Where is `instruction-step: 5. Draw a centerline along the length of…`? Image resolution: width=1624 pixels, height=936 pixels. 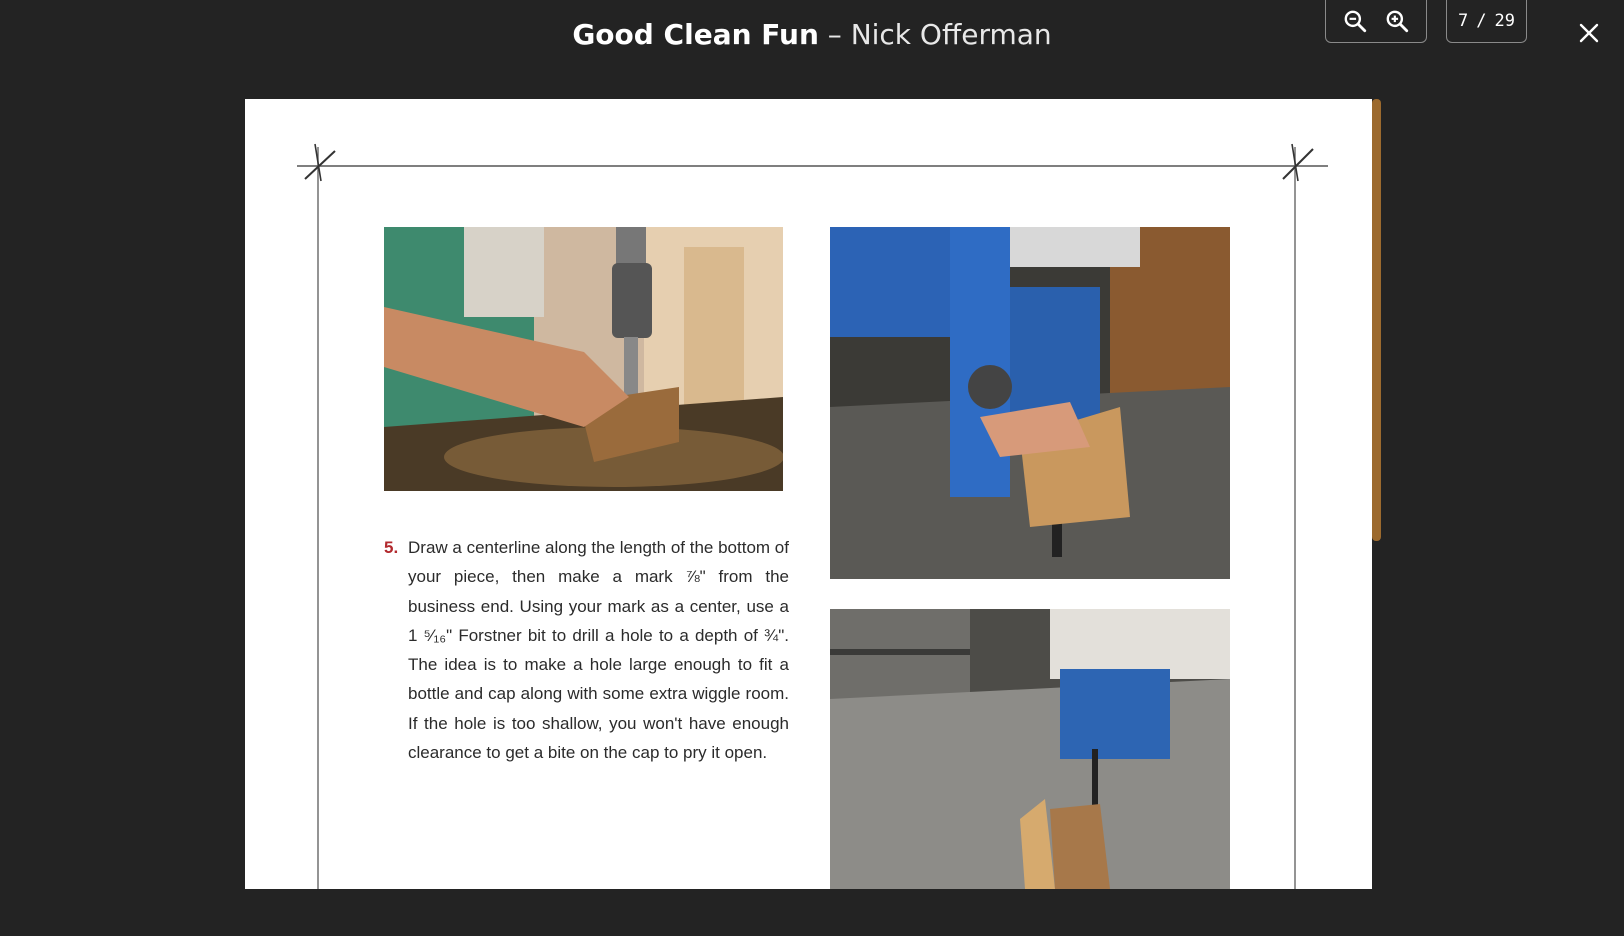 instruction-step: 5. Draw a centerline along the length of… is located at coordinates (586, 650).